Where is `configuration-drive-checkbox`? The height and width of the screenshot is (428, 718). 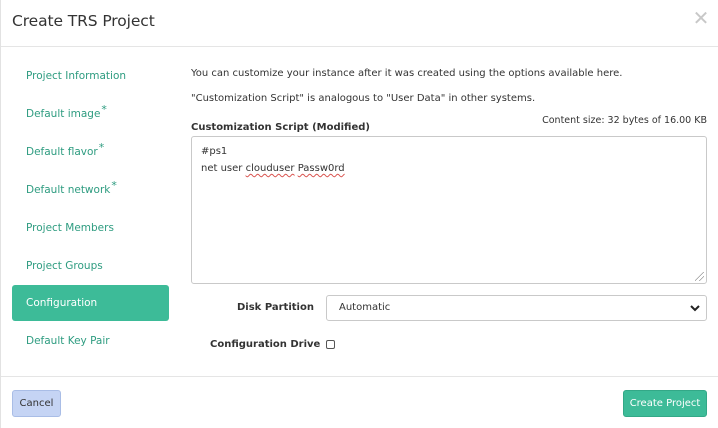 configuration-drive-checkbox is located at coordinates (330, 344).